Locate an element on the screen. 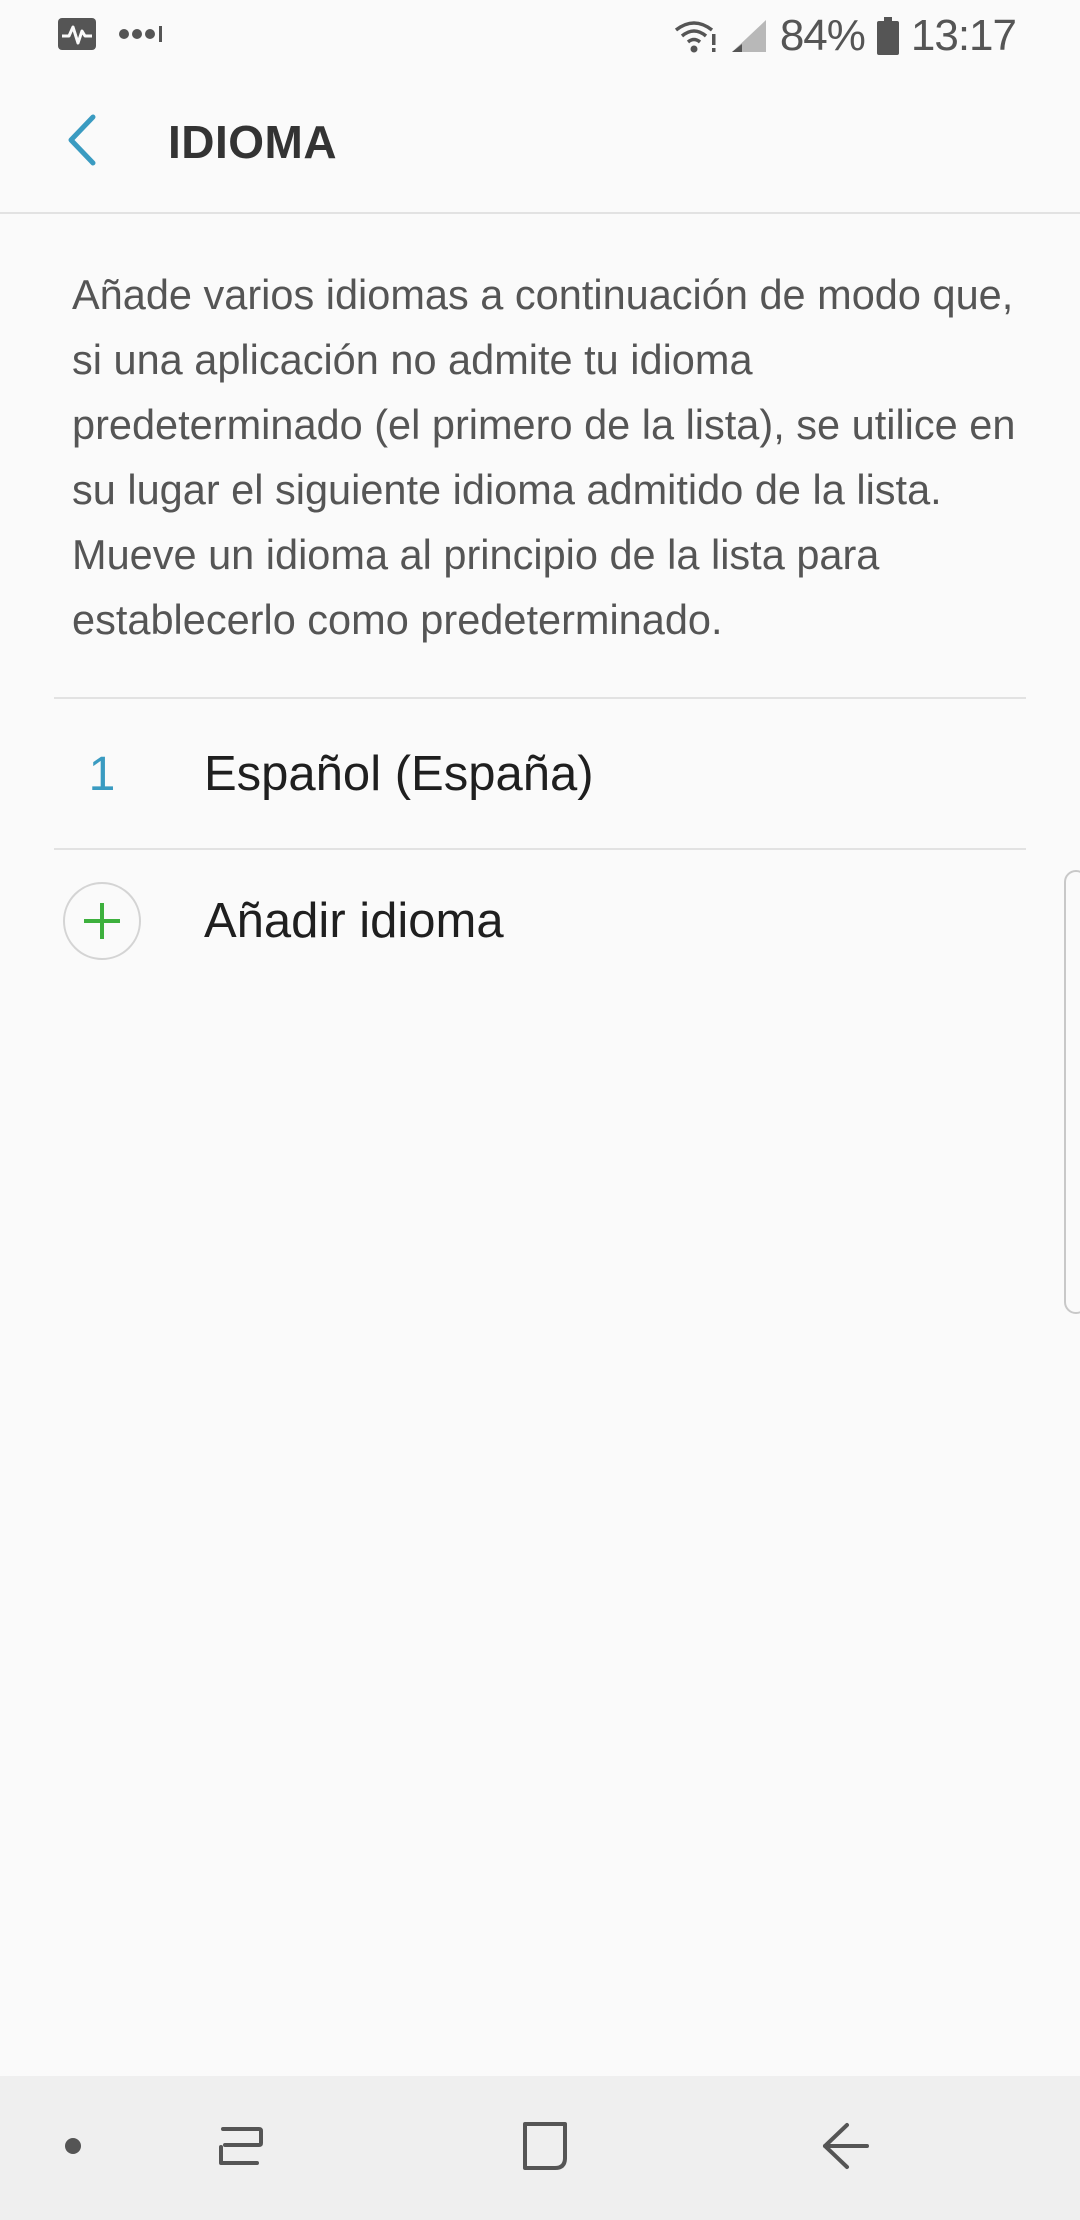 This screenshot has width=1080, height=2220. dot-icon is located at coordinates (73, 2148).